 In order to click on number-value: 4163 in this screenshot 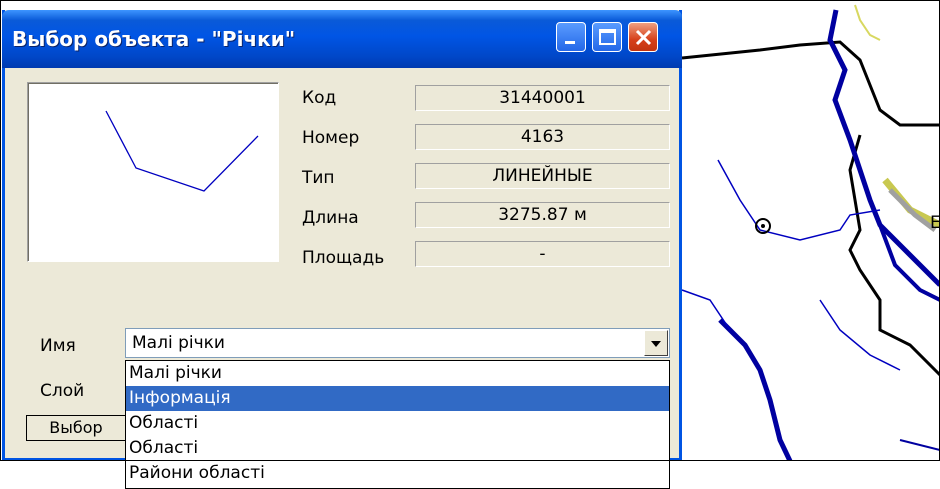, I will do `click(542, 137)`.